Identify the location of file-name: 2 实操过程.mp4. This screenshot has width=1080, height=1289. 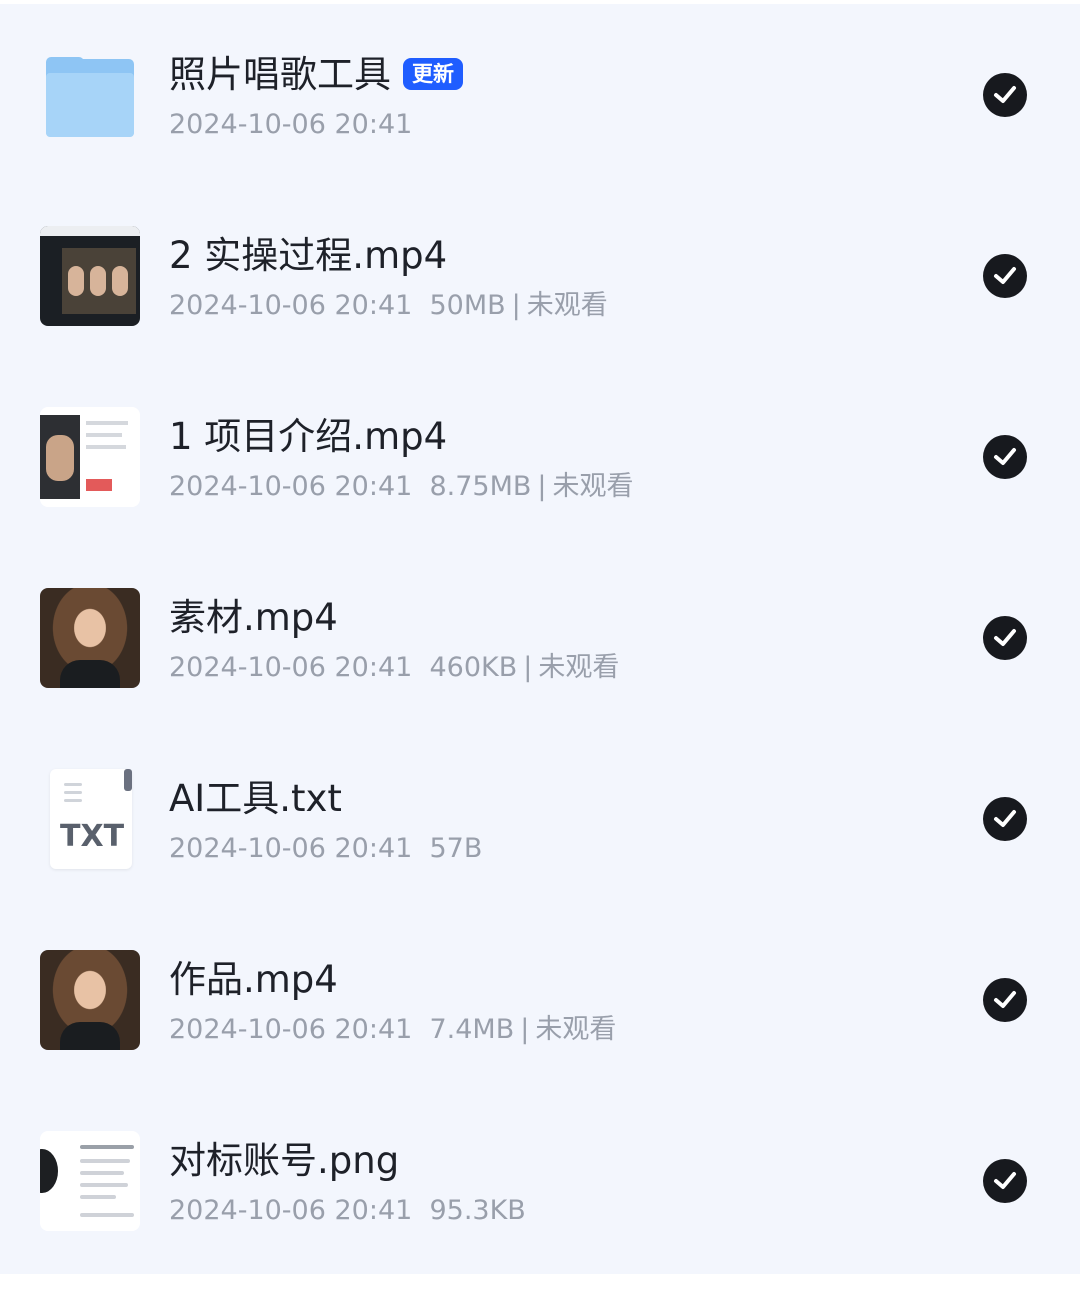
(308, 255).